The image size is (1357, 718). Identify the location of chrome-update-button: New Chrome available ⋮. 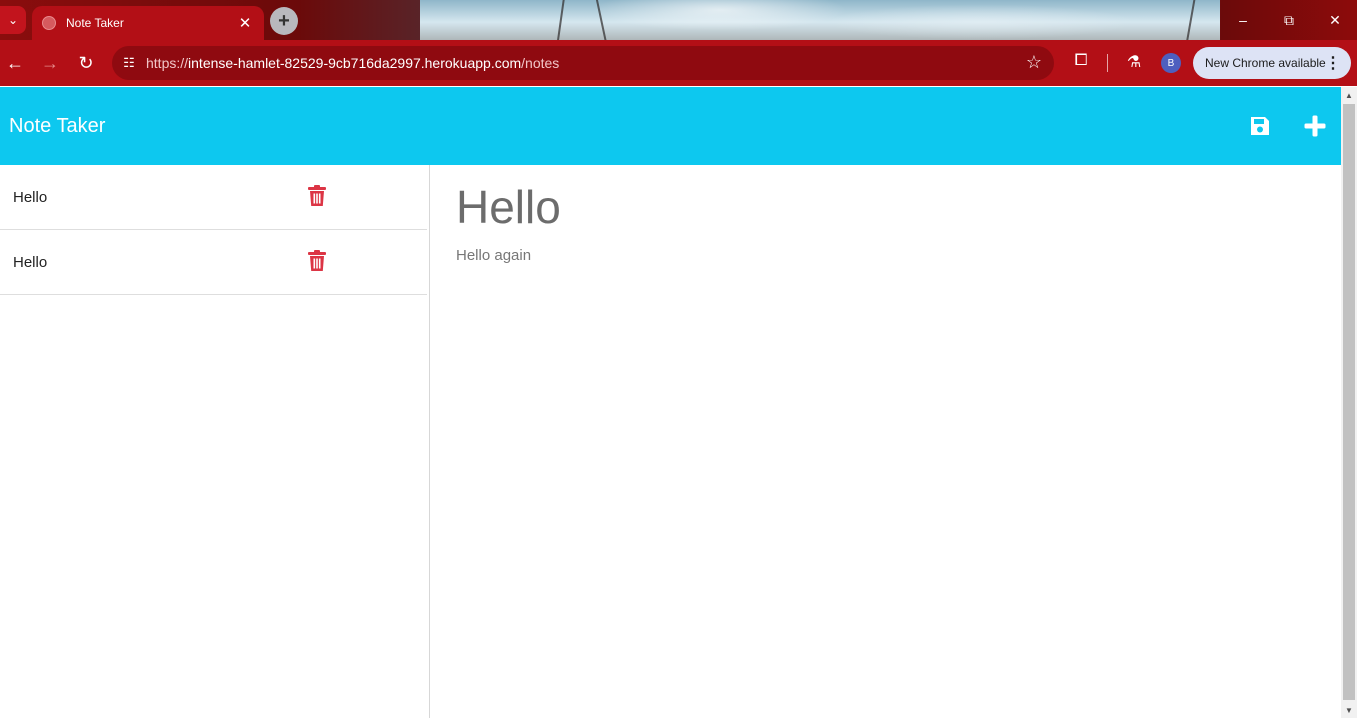
(1272, 63).